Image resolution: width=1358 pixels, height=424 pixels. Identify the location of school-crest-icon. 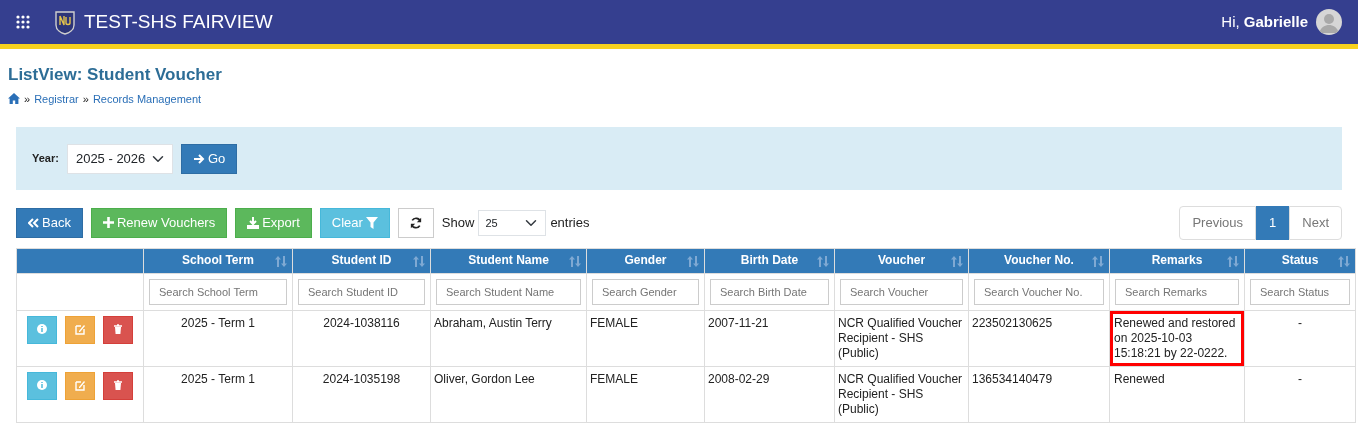
(65, 22).